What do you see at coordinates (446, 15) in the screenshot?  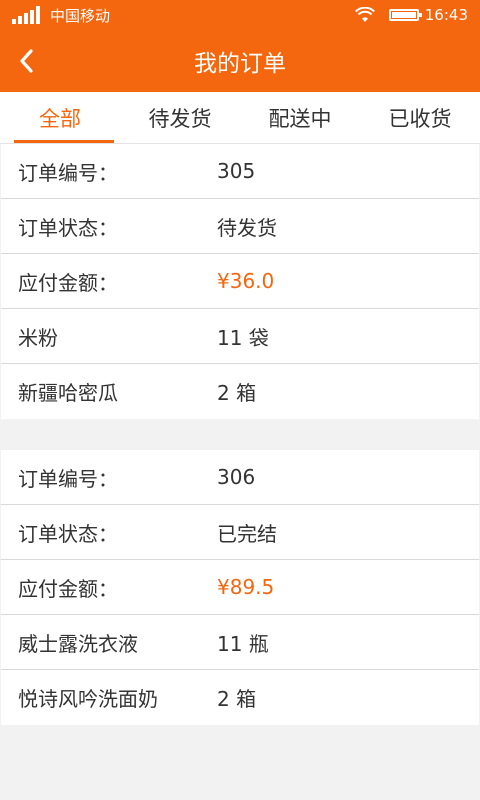 I see `status-time: 16:43` at bounding box center [446, 15].